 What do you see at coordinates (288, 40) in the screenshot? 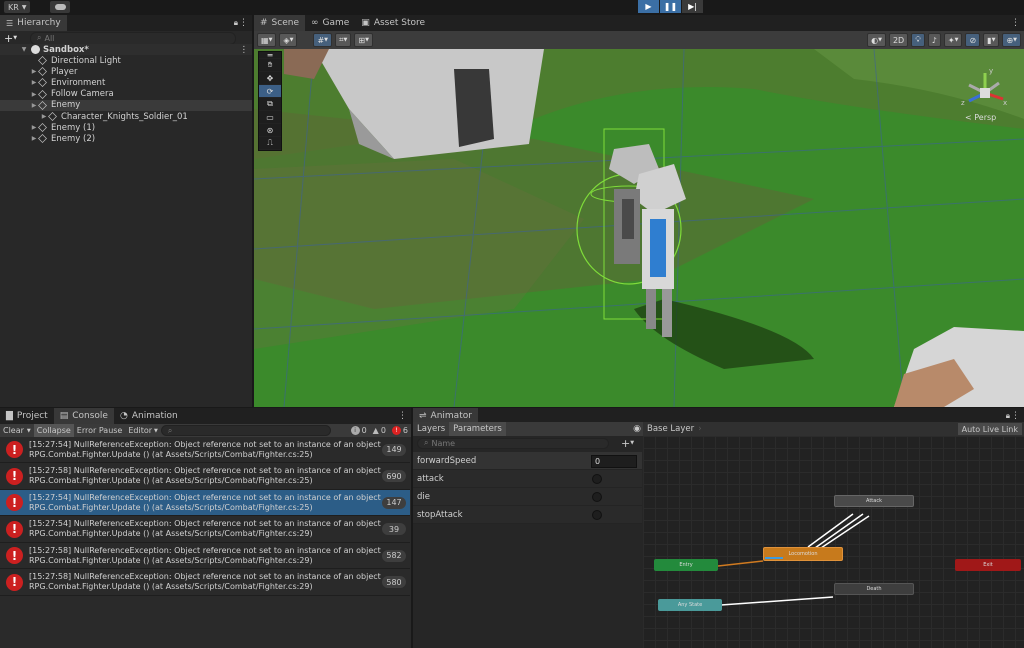
I see `render-mode-dropdown: ◈ ▼` at bounding box center [288, 40].